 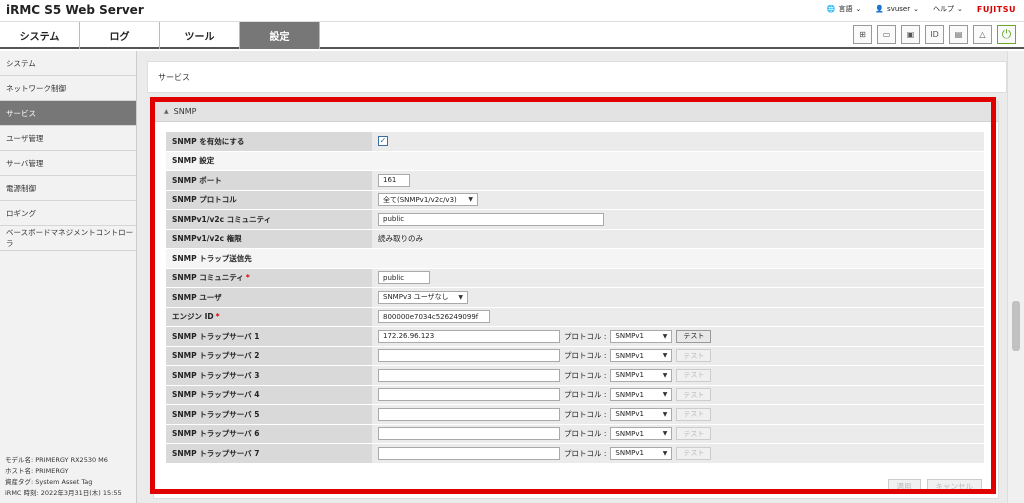 I want to click on trap-server-row: SNMP トラップサーバ 3 プロトコル : SNMPv1 ▼ テスト, so click(x=575, y=376).